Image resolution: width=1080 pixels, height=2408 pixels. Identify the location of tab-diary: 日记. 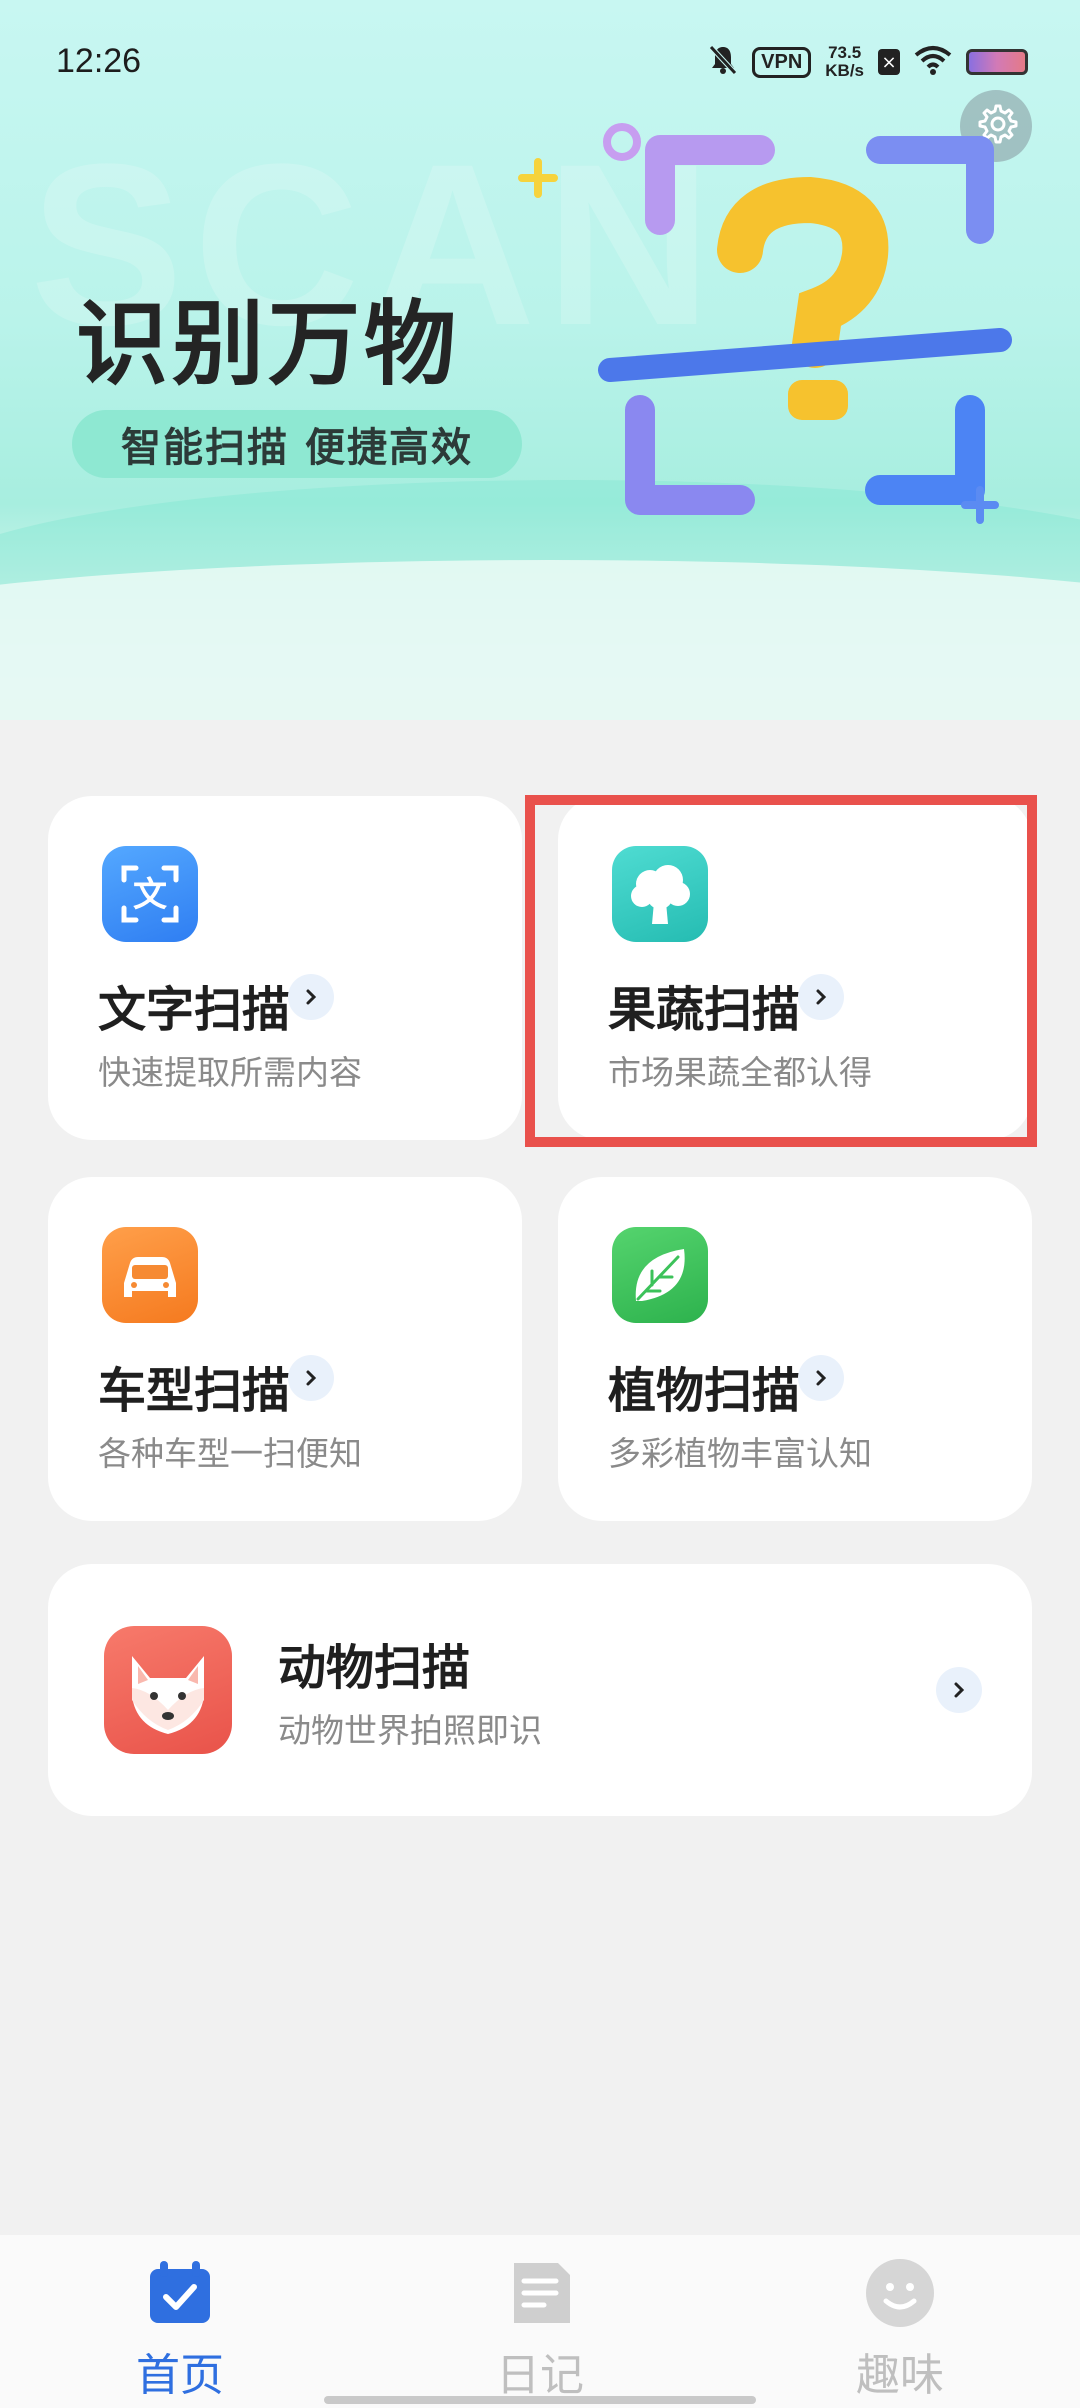
(540, 2332).